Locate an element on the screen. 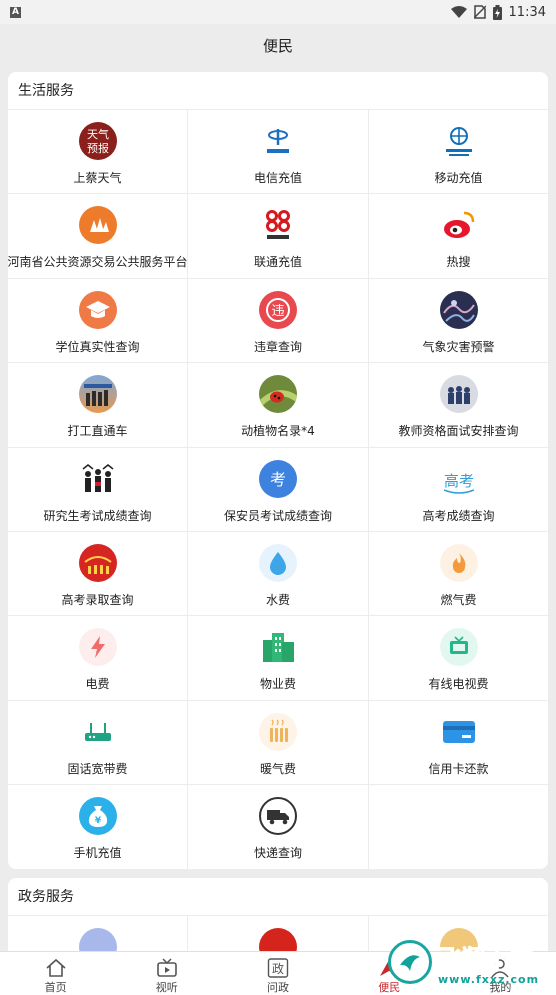  service-express-query: 快递查询 is located at coordinates (278, 827).